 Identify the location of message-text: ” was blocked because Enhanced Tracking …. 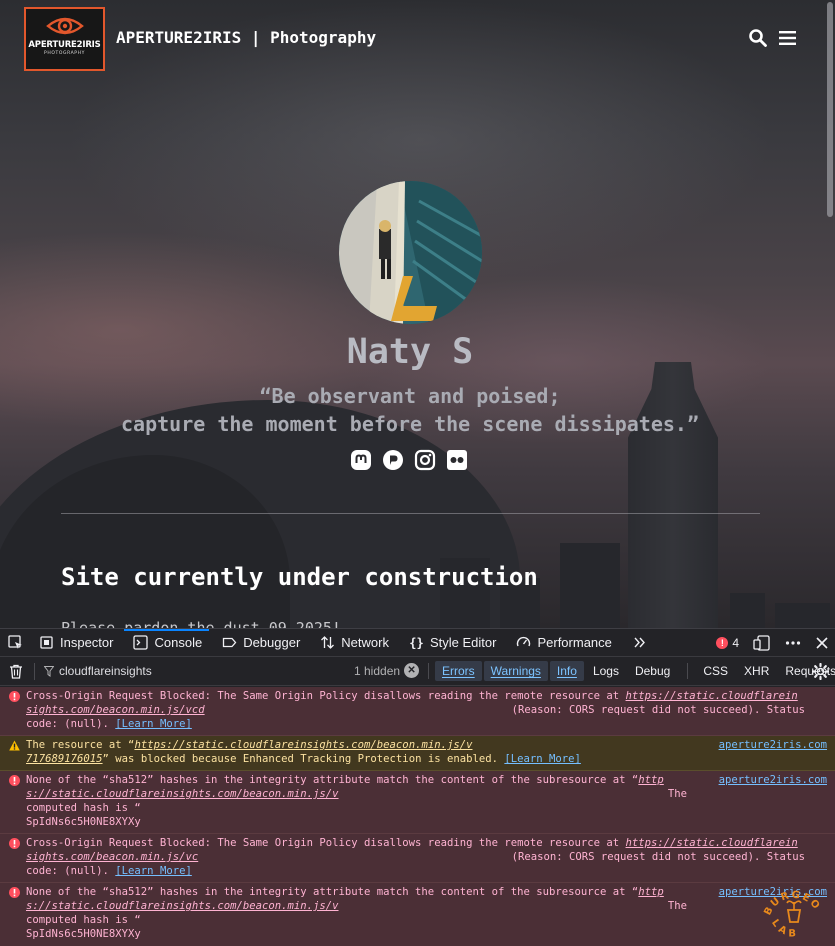
(303, 759).